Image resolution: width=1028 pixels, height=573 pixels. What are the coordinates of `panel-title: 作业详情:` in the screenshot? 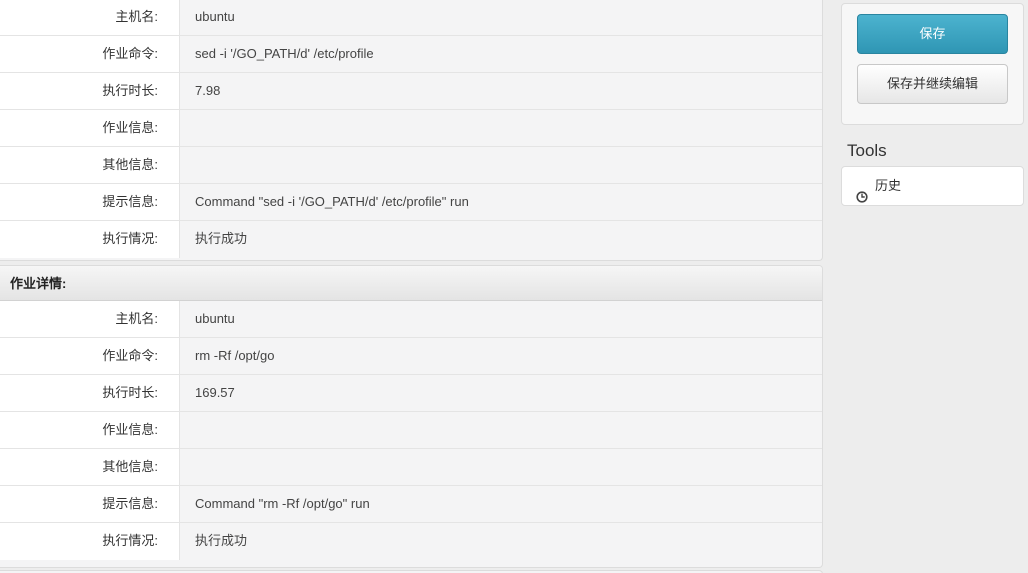 It's located at (411, 283).